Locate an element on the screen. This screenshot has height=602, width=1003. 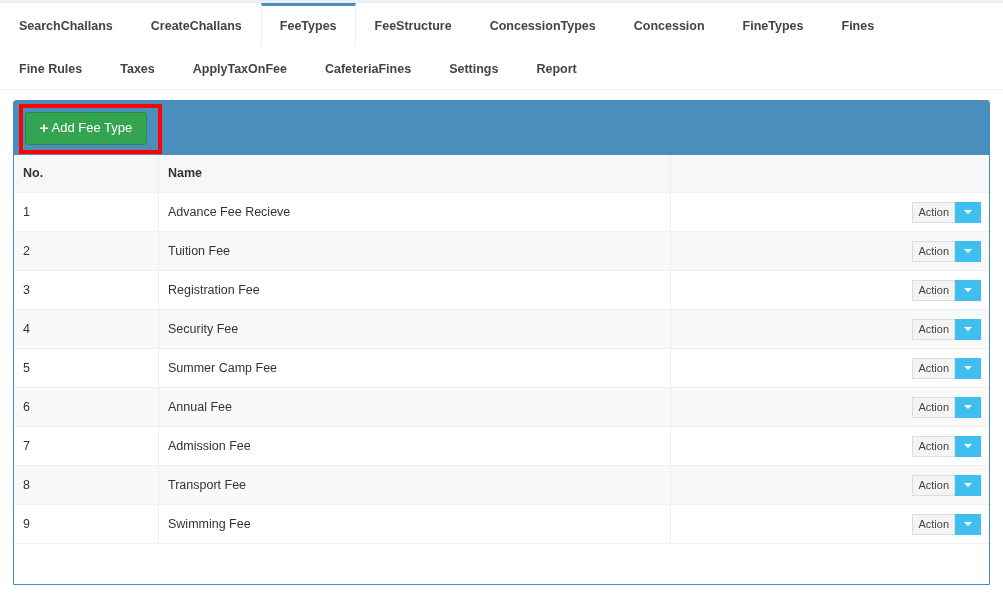
table-cell-text: 7 is located at coordinates (26, 446).